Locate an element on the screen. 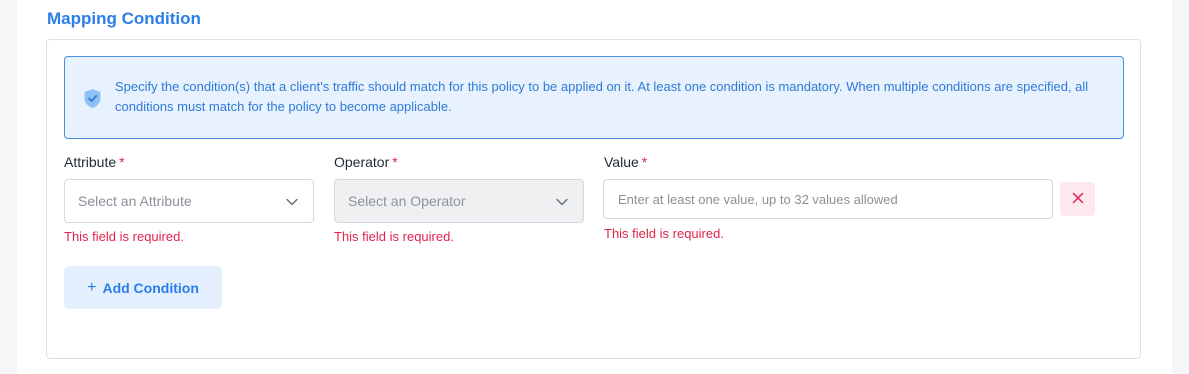 This screenshot has width=1189, height=374. remove-condition-button is located at coordinates (1077, 199).